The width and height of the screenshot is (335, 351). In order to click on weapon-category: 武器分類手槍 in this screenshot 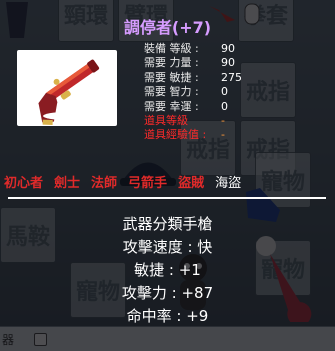, I will do `click(167, 224)`.